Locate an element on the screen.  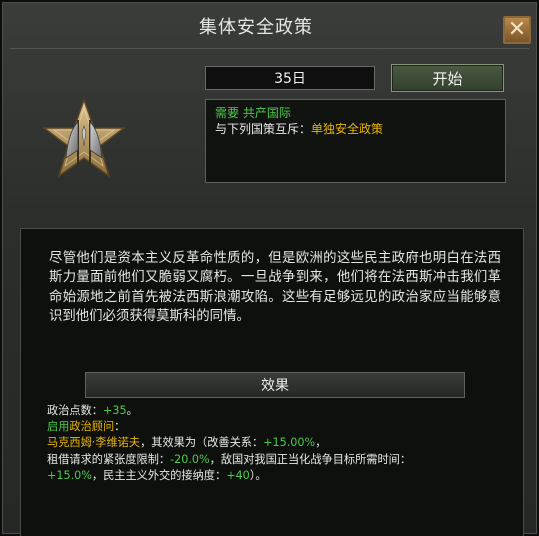
close-button: ✕ is located at coordinates (517, 30).